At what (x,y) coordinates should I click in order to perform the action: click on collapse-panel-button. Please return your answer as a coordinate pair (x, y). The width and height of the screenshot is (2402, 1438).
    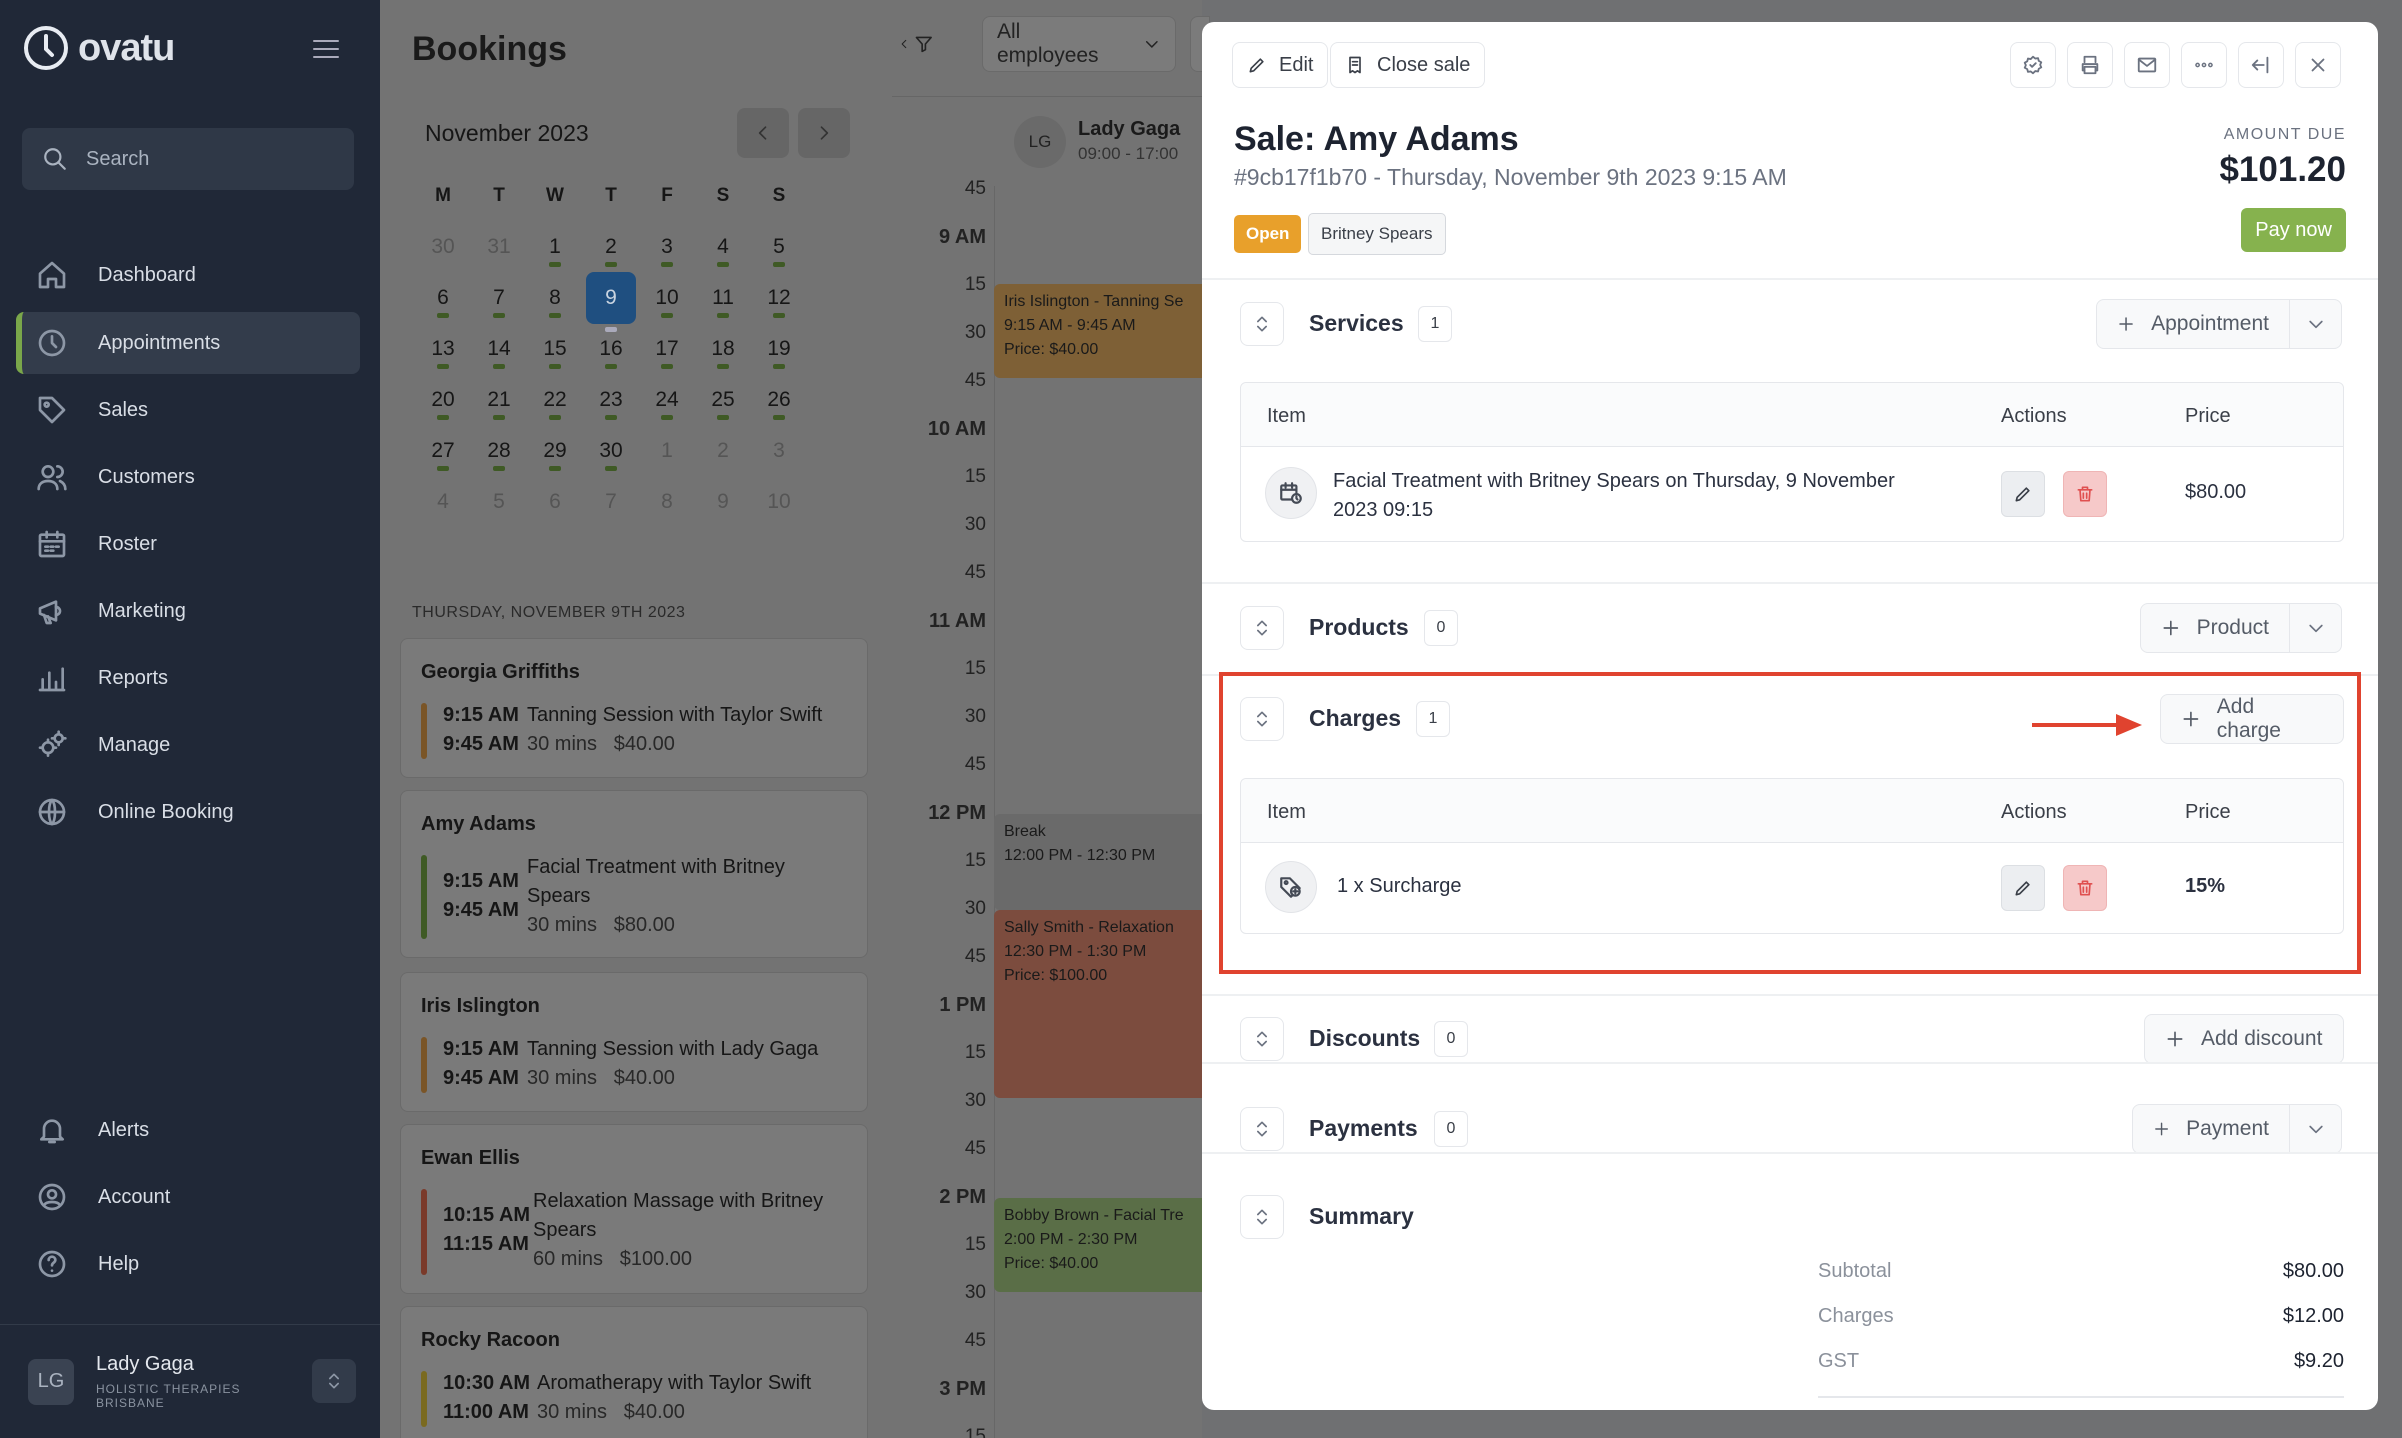
    Looking at the image, I should click on (2261, 65).